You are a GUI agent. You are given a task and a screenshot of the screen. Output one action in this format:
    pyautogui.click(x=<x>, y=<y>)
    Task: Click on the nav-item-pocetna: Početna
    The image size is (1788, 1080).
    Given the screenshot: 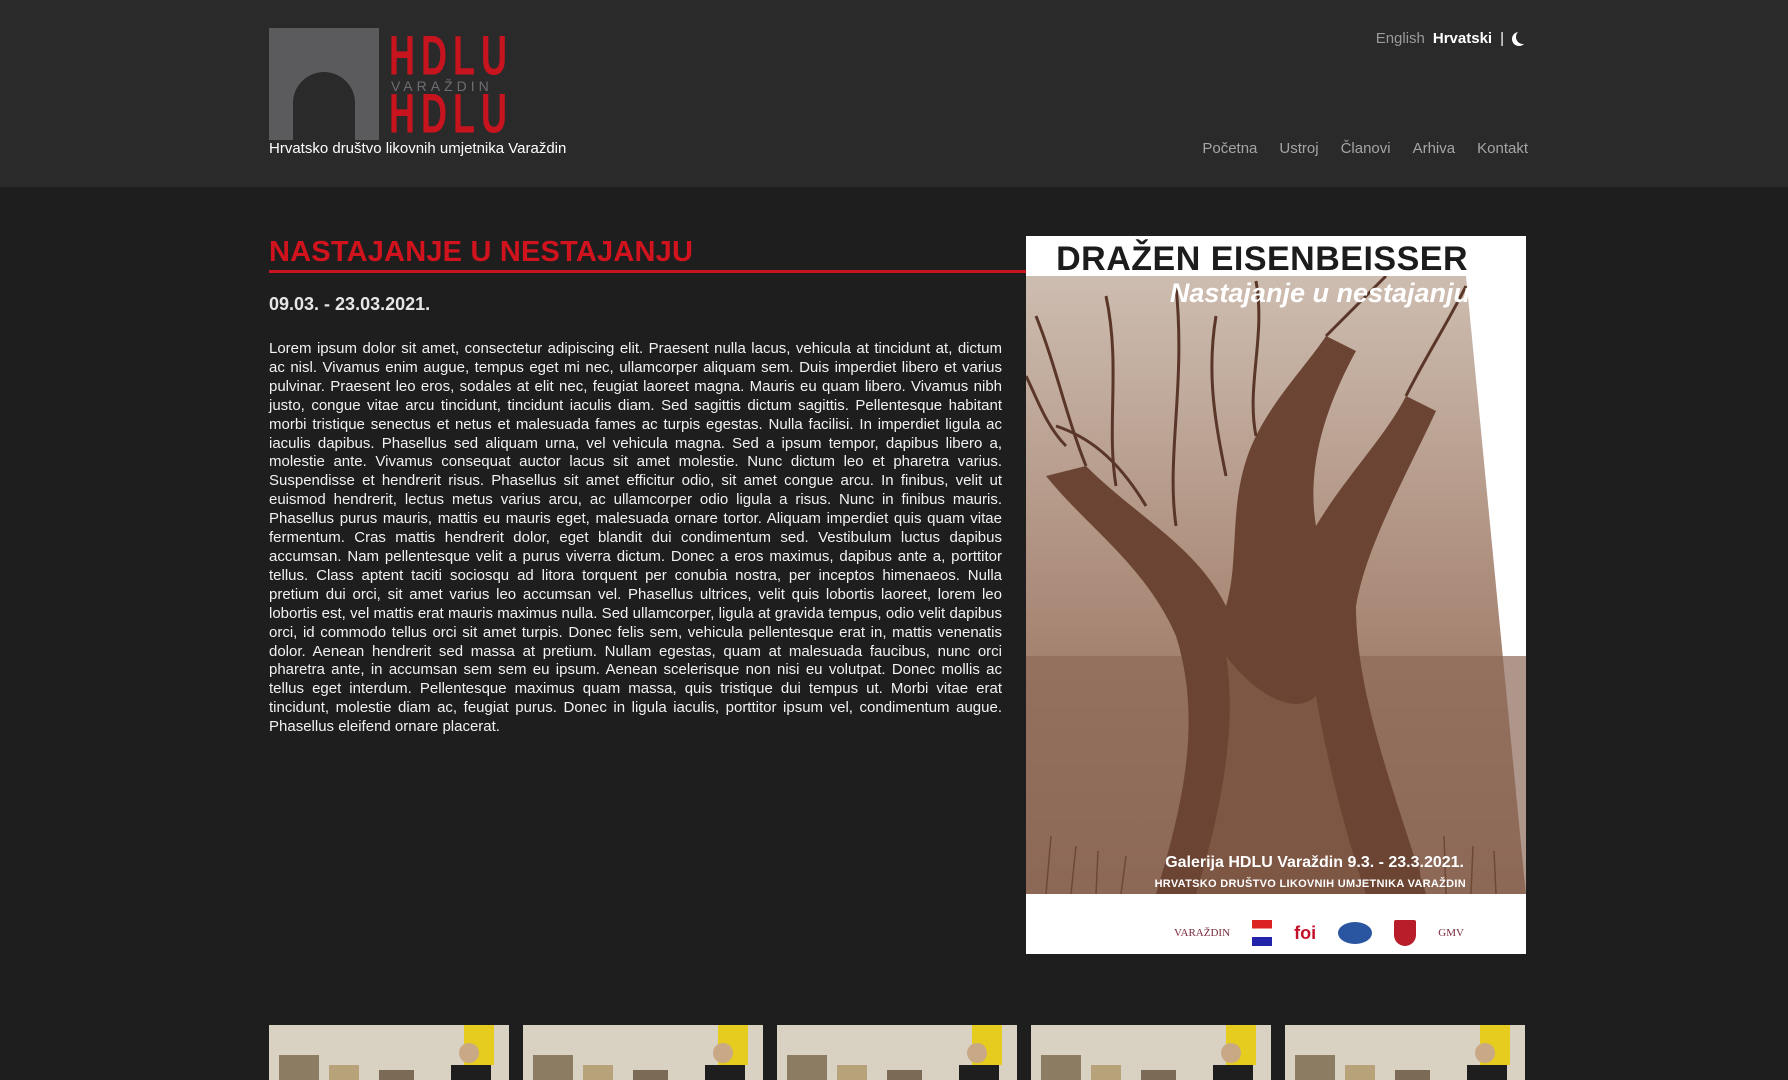 What is the action you would take?
    pyautogui.click(x=1229, y=148)
    